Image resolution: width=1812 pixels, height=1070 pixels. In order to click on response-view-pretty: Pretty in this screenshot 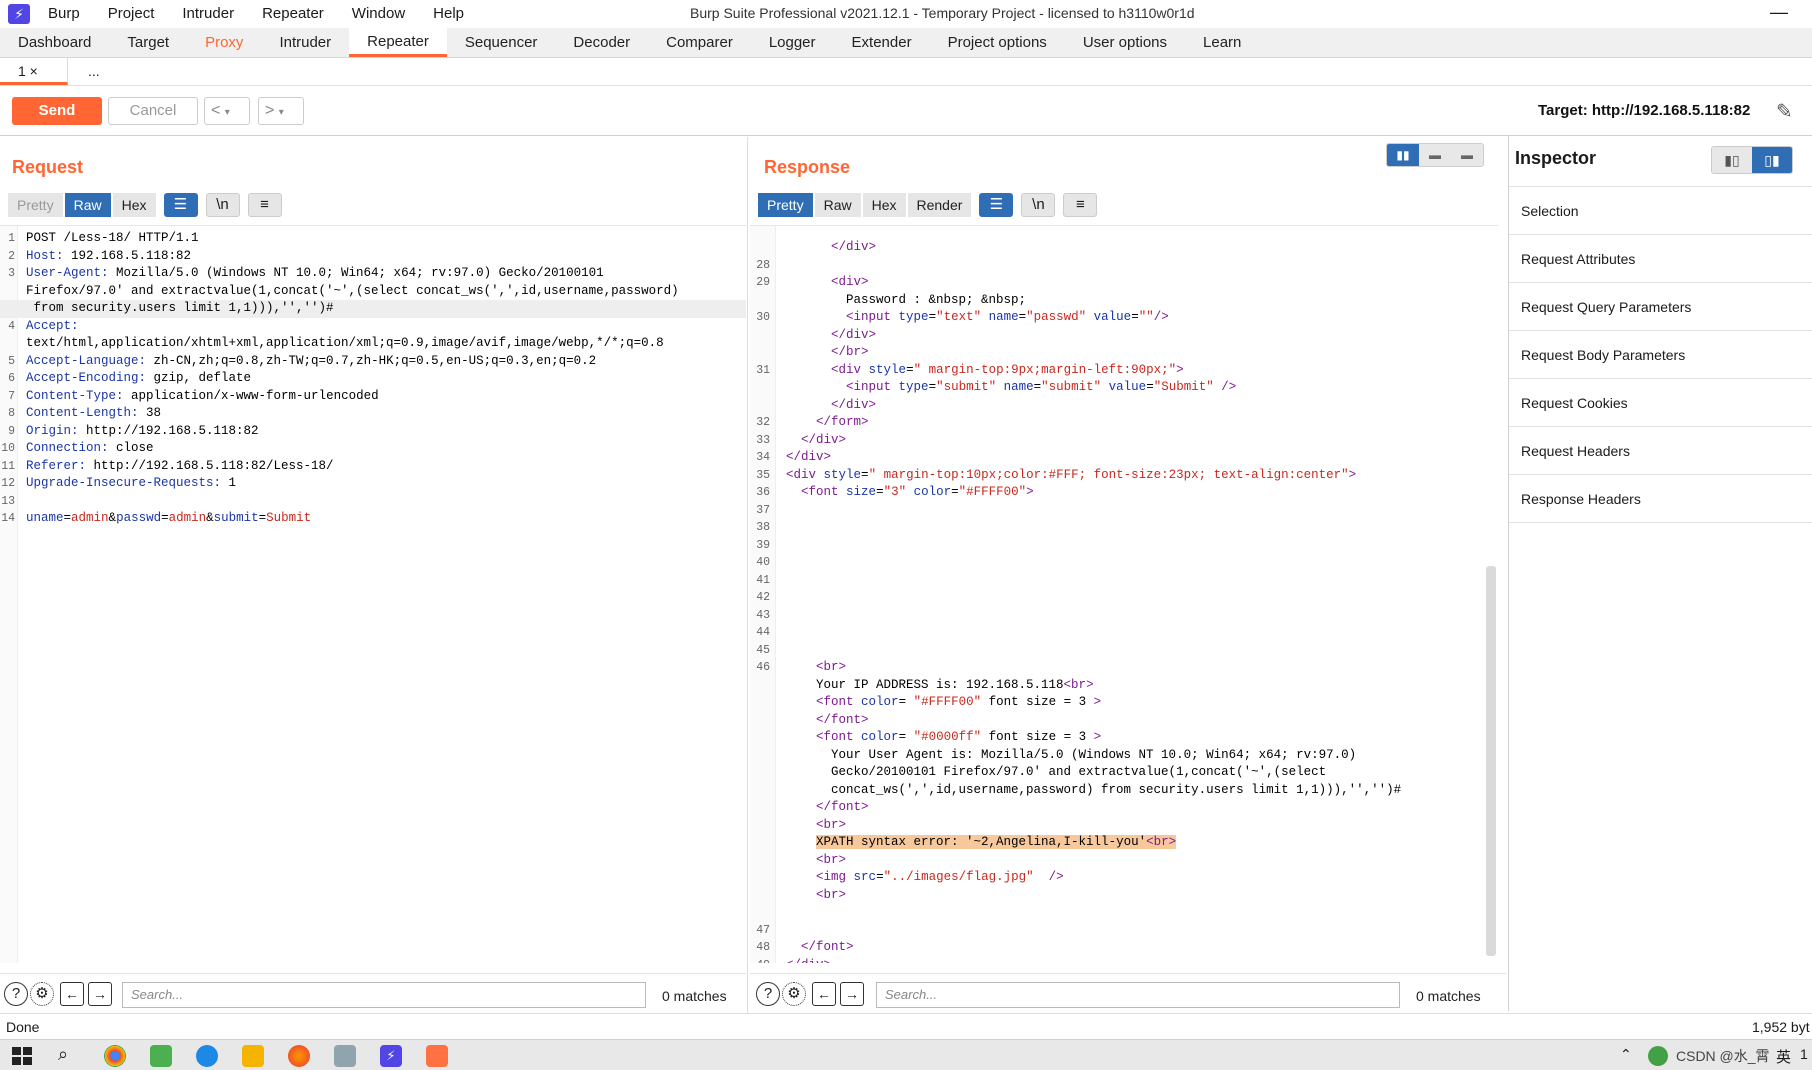, I will do `click(785, 205)`.